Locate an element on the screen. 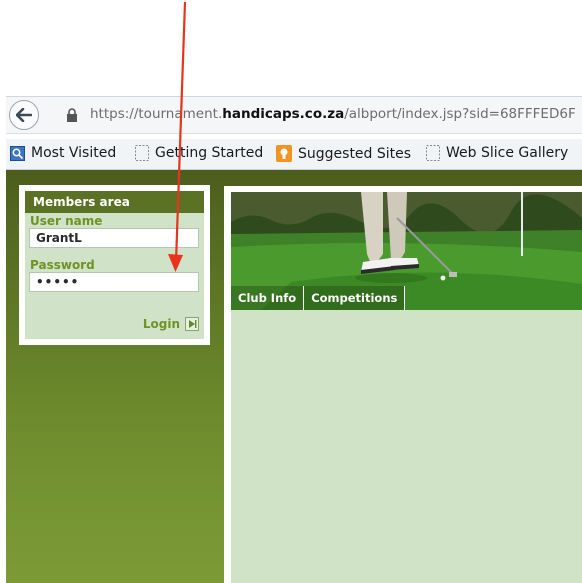  bookmark-web-slice-gallery: Web Slice Gallery is located at coordinates (497, 153).